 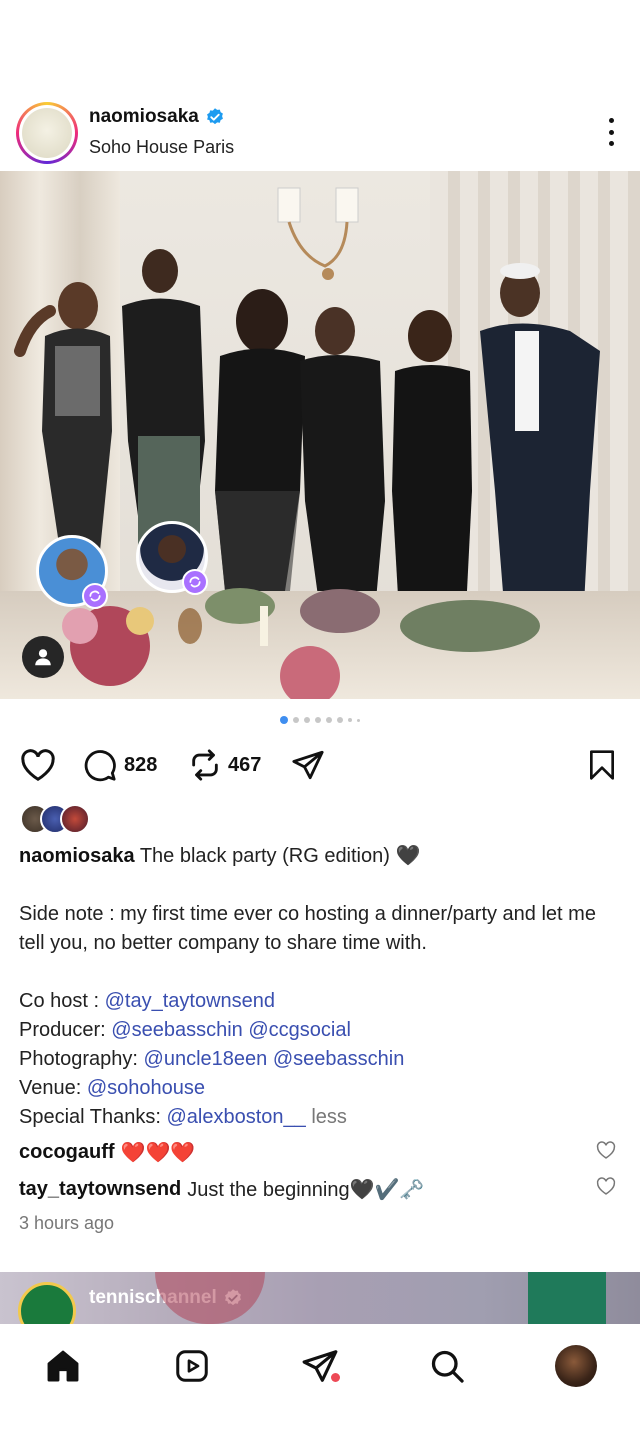 What do you see at coordinates (90, 1117) in the screenshot?
I see `thanks-label: Special Thanks:` at bounding box center [90, 1117].